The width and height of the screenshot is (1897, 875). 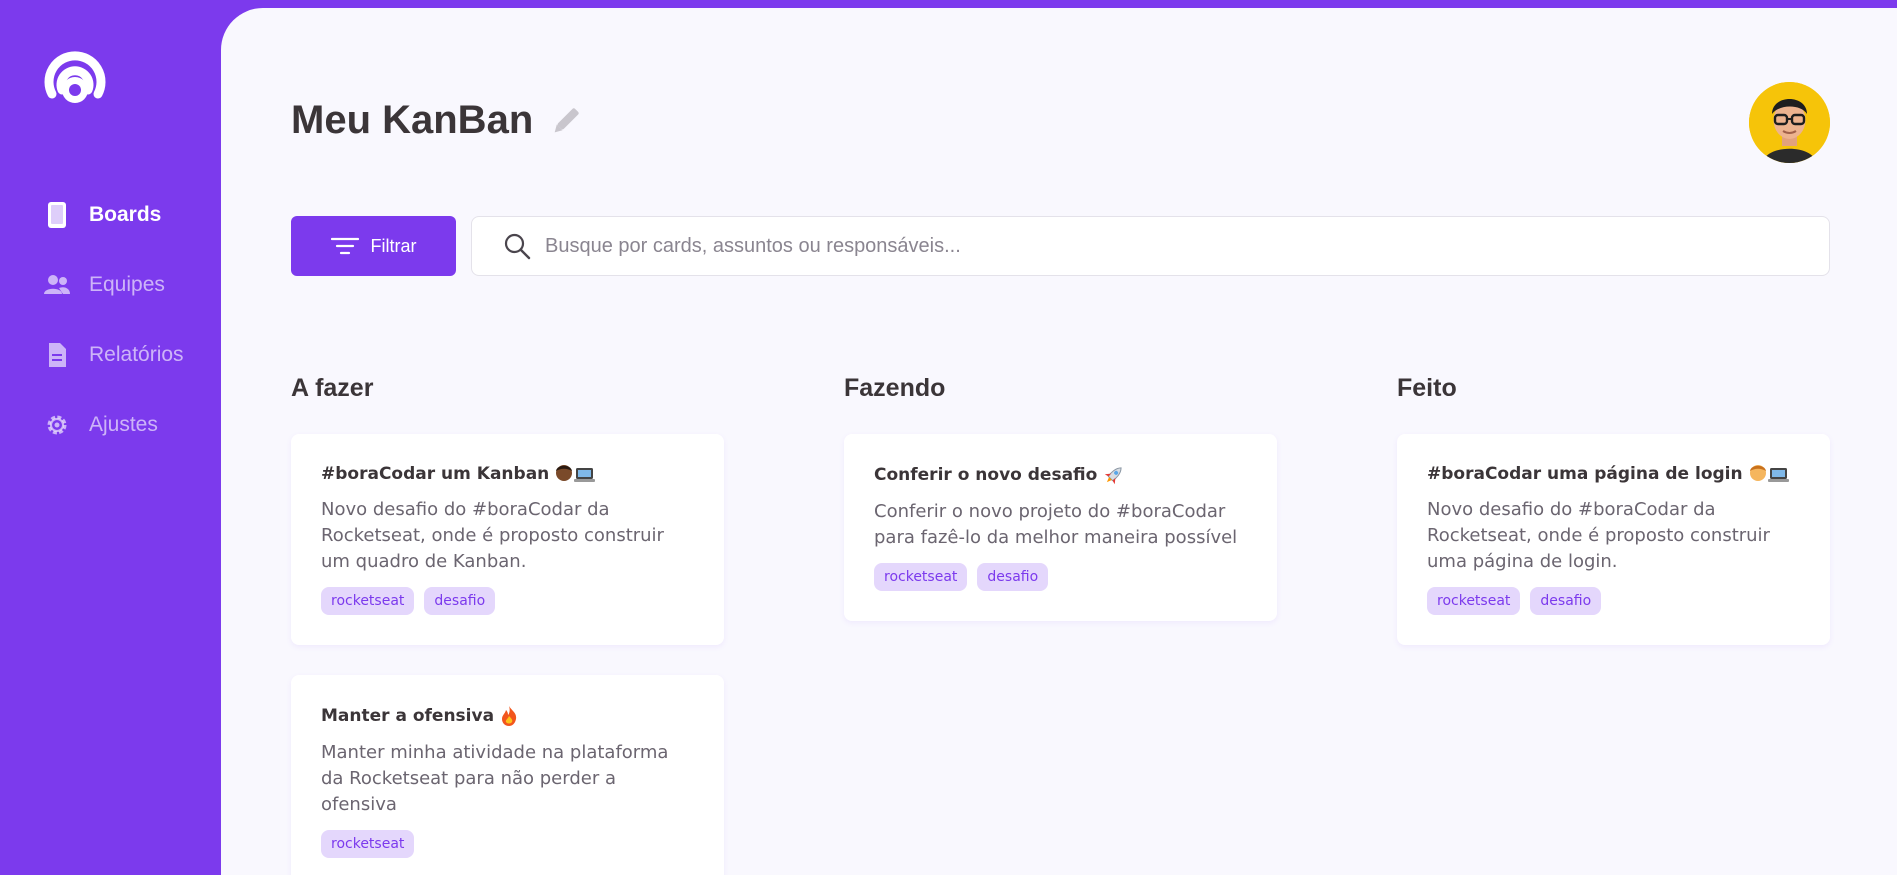 What do you see at coordinates (127, 284) in the screenshot?
I see `sidebar-item-label: Equipes` at bounding box center [127, 284].